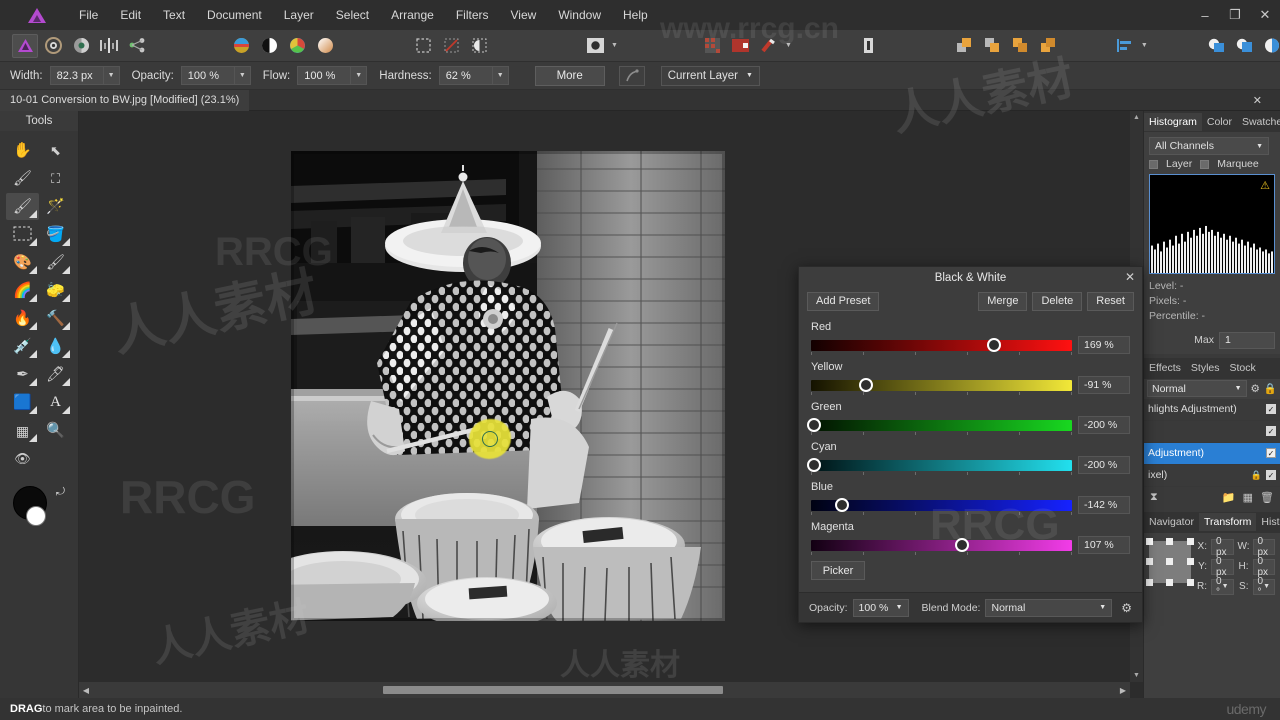 The width and height of the screenshot is (1280, 720). Describe the element at coordinates (1222, 567) in the screenshot. I see `transform-y-input: 0 px` at that location.